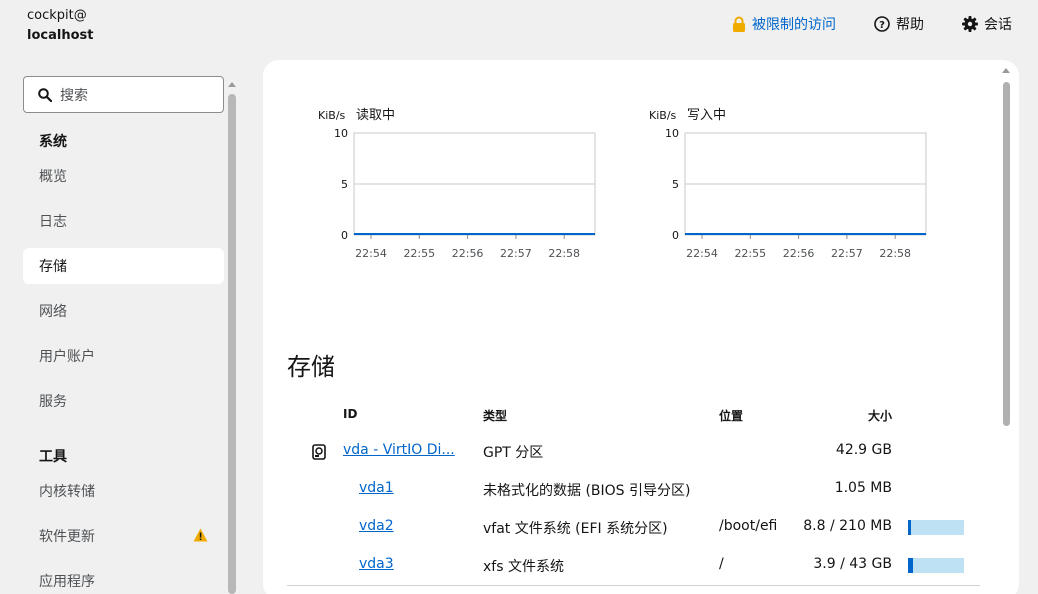  Describe the element at coordinates (863, 488) in the screenshot. I see `device-size: 1.05 MB` at that location.